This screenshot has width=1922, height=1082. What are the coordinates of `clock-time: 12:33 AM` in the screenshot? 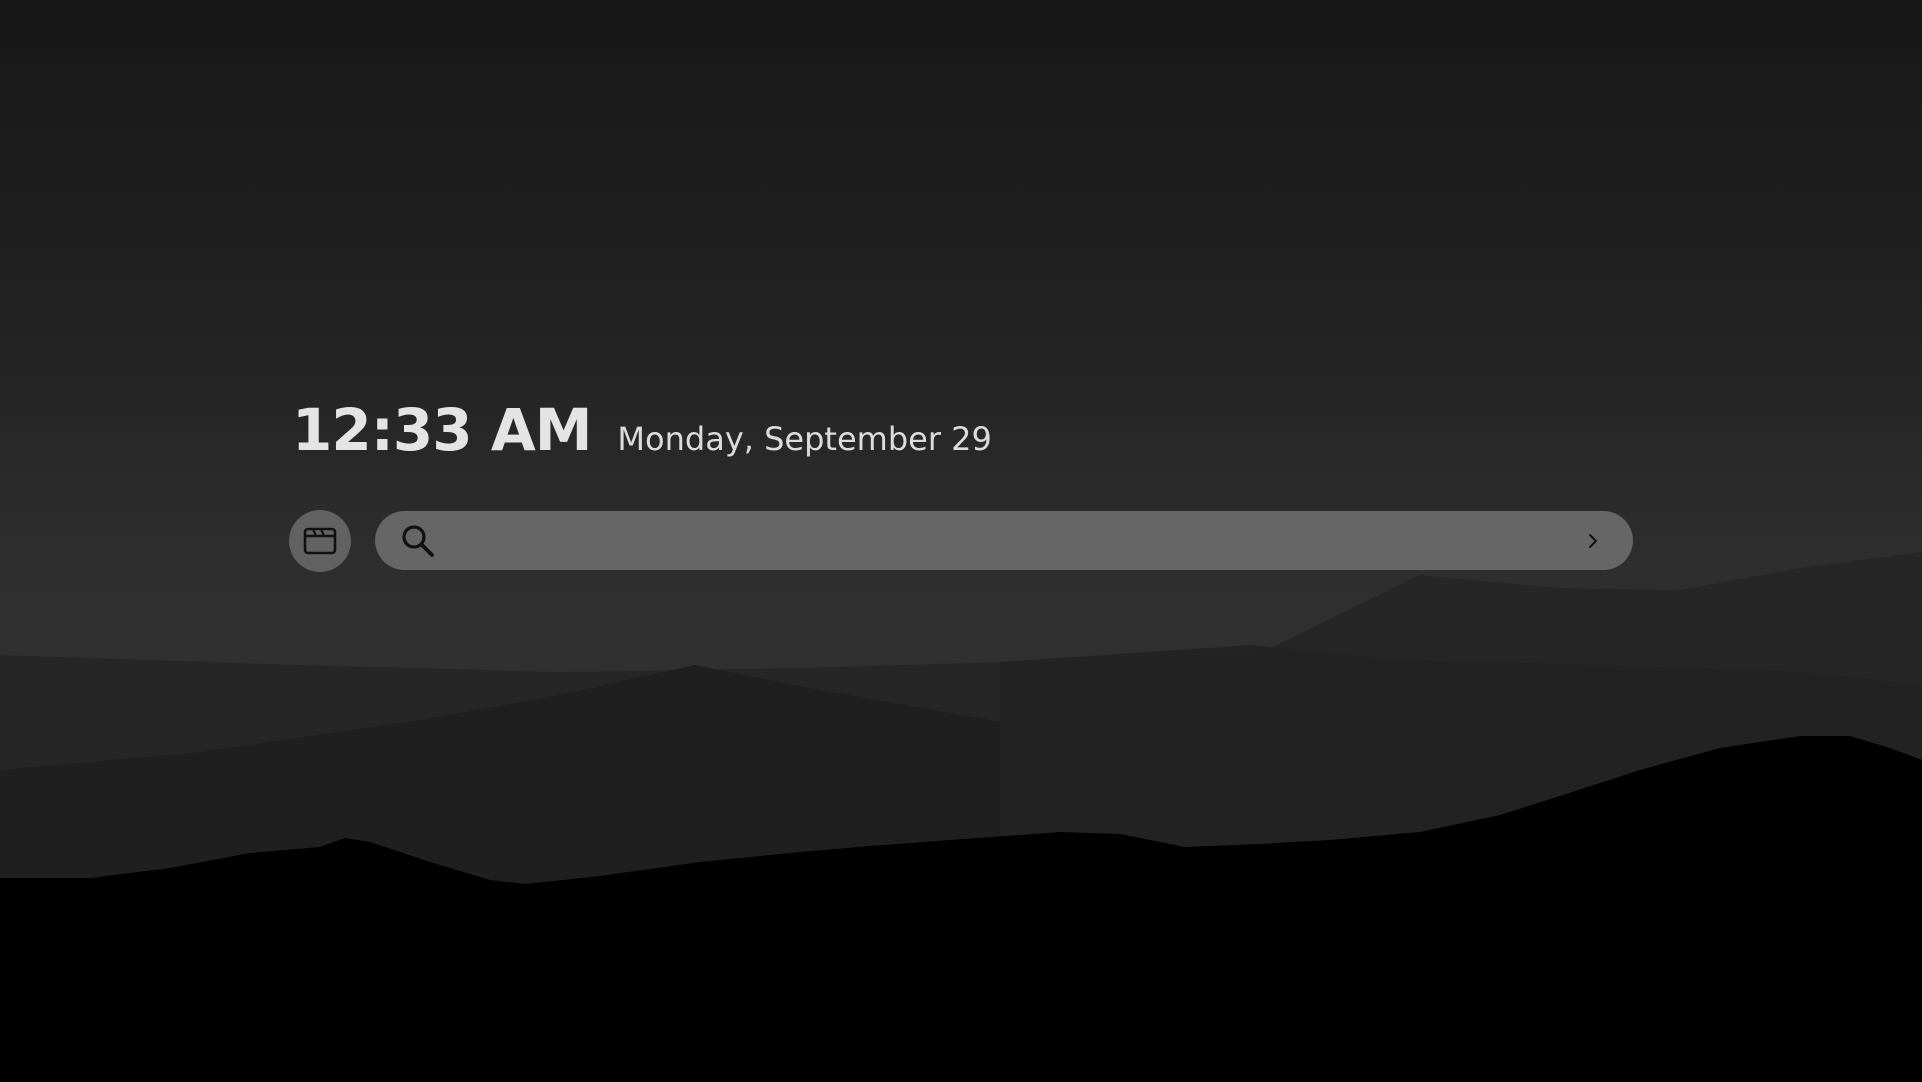 It's located at (442, 430).